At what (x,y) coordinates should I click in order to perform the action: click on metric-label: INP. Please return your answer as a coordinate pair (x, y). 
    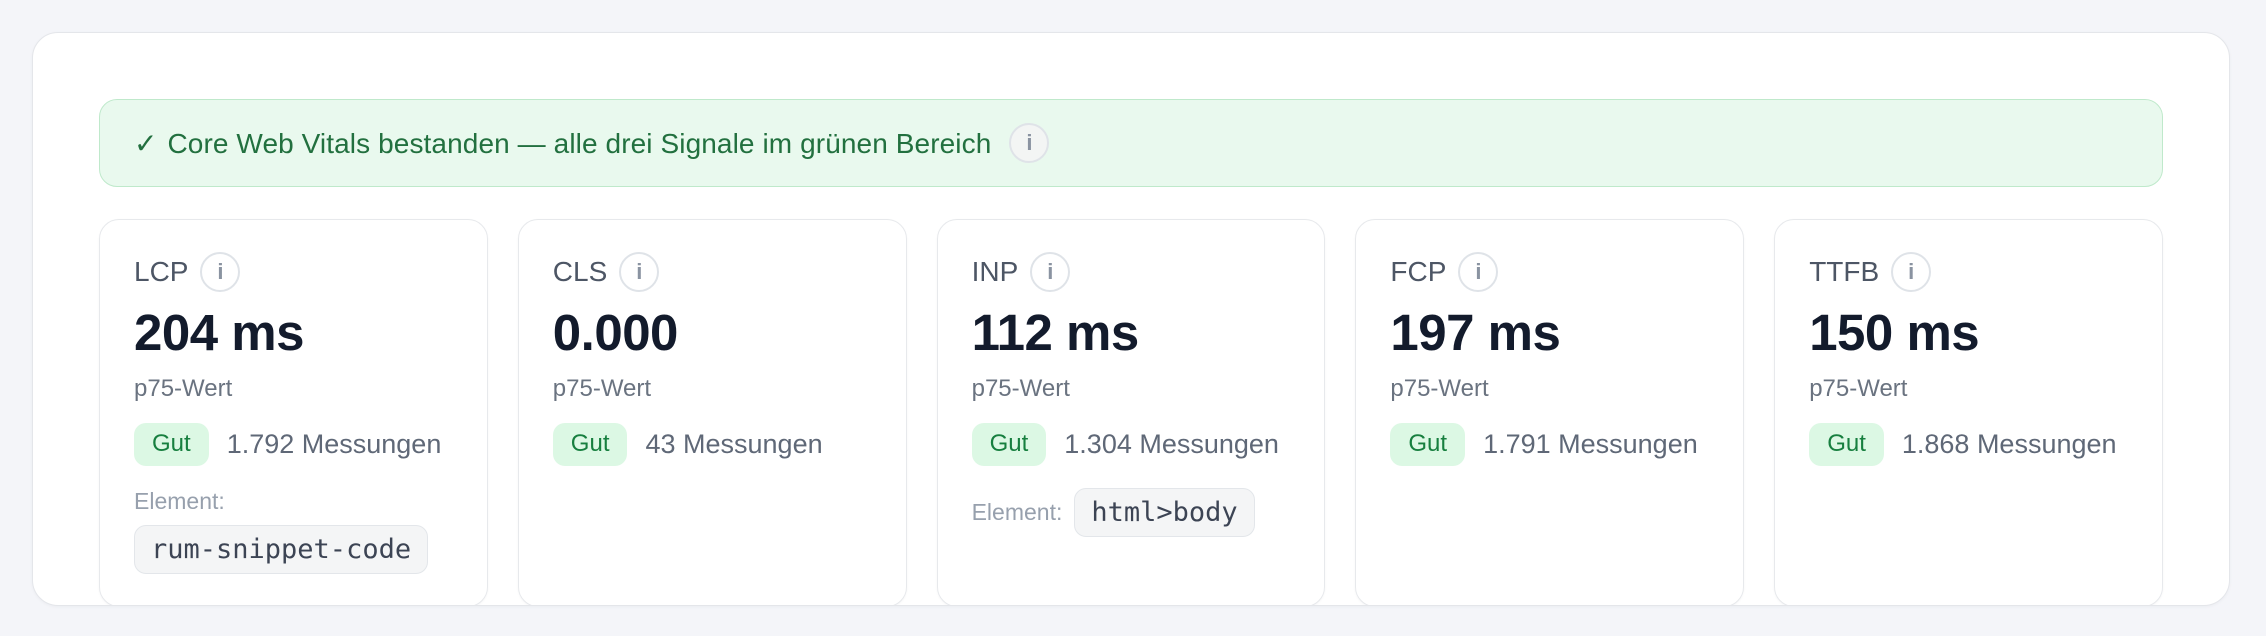
    Looking at the image, I should click on (995, 271).